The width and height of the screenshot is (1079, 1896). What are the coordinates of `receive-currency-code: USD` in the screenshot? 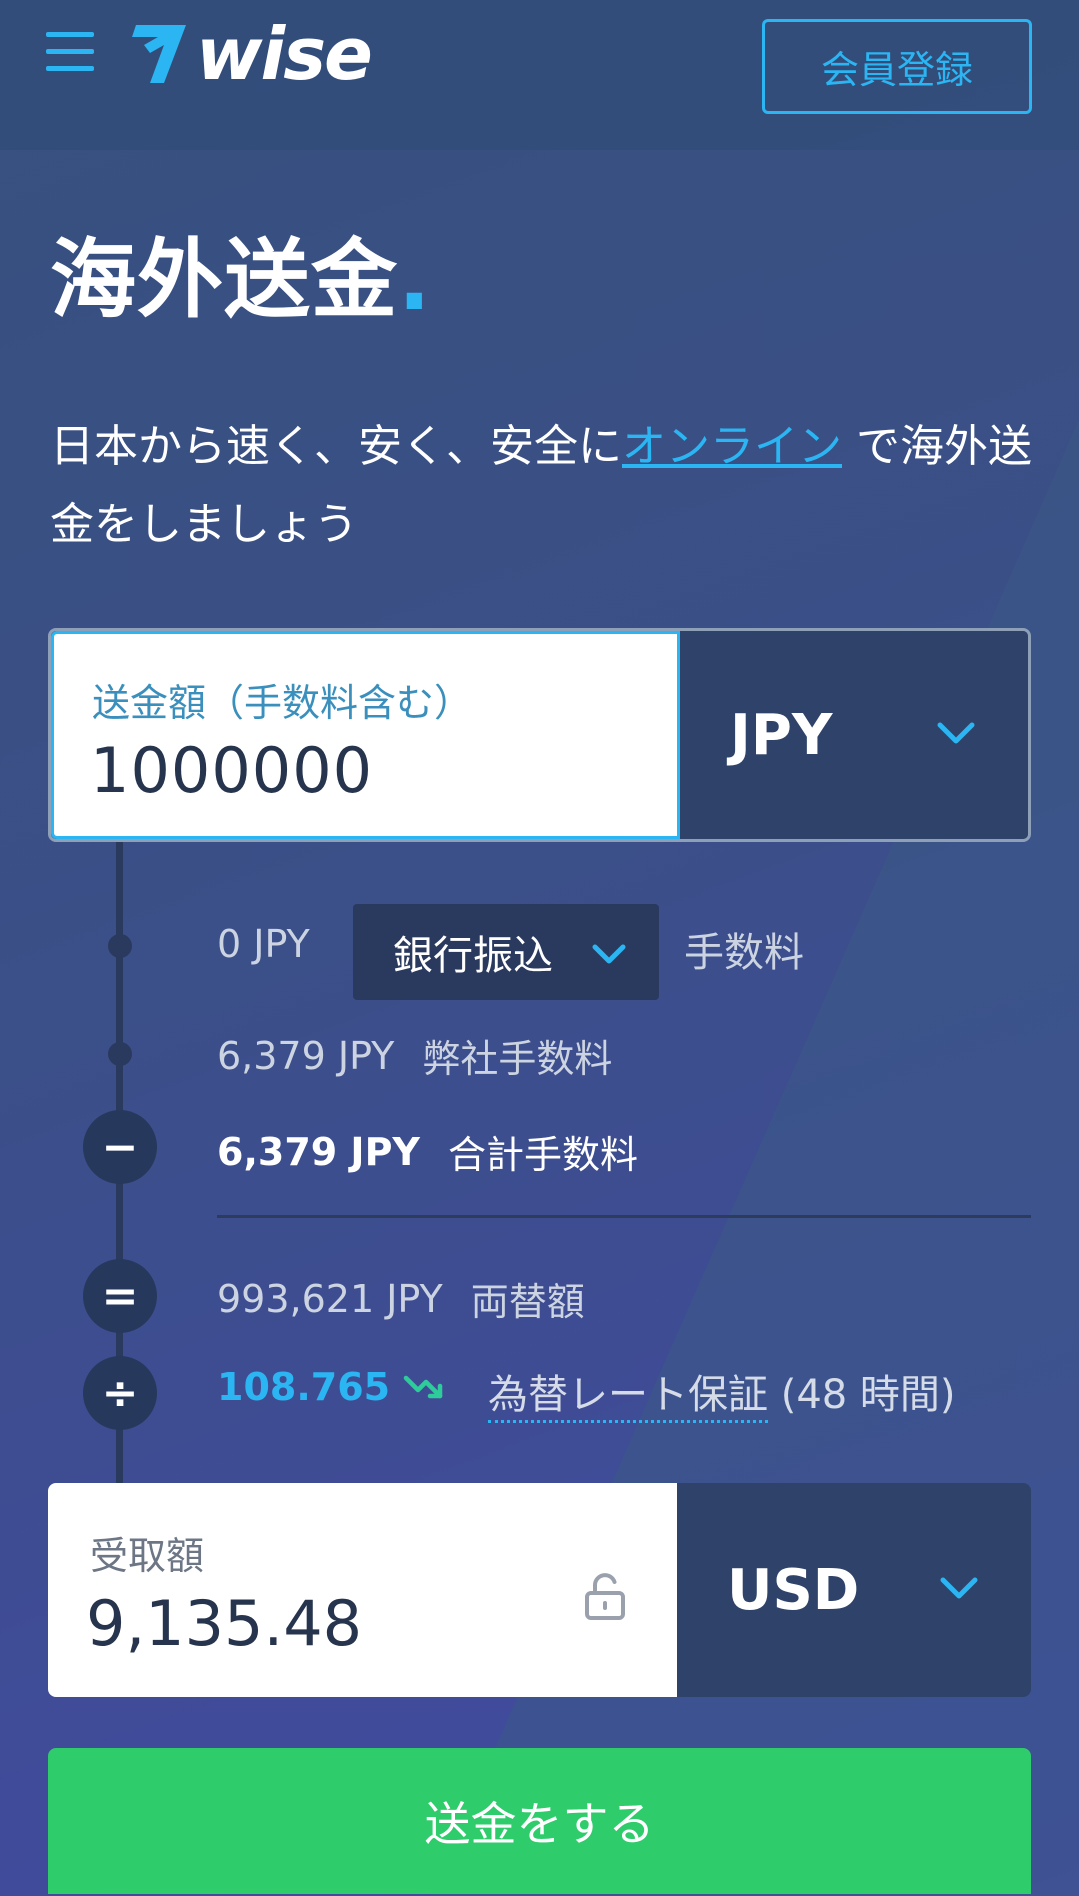 It's located at (793, 1590).